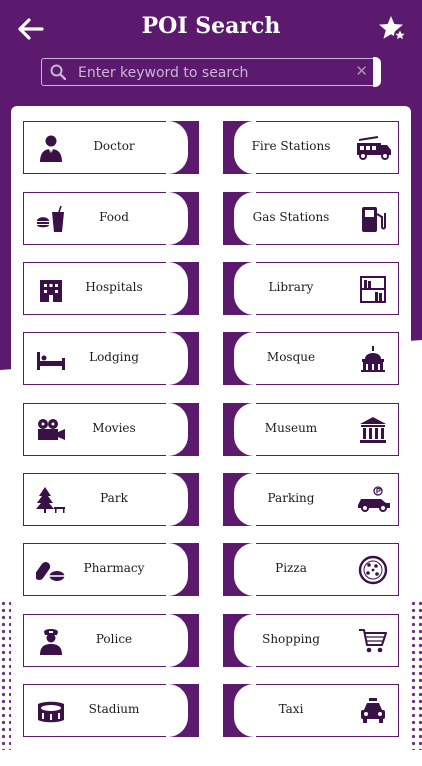  Describe the element at coordinates (291, 217) in the screenshot. I see `tile-label: Gas Stations` at that location.